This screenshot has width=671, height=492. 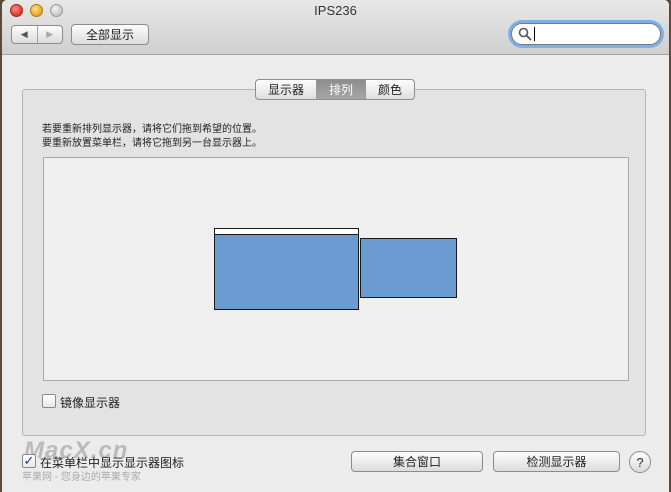 I want to click on show-all-button: 全部显示, so click(x=110, y=34).